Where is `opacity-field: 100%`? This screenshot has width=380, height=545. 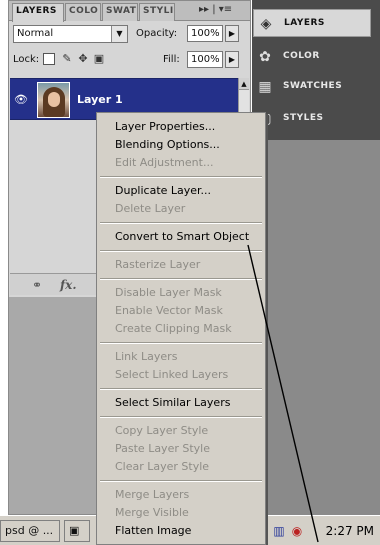
opacity-field: 100% is located at coordinates (205, 33).